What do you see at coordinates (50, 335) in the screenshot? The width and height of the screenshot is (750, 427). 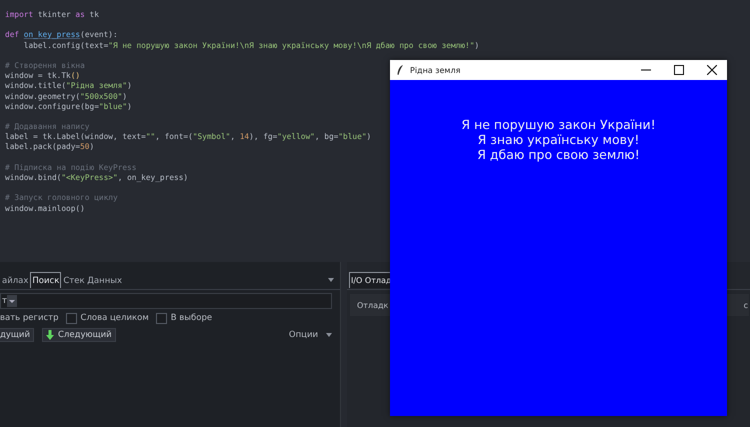 I see `down-arrow-icon` at bounding box center [50, 335].